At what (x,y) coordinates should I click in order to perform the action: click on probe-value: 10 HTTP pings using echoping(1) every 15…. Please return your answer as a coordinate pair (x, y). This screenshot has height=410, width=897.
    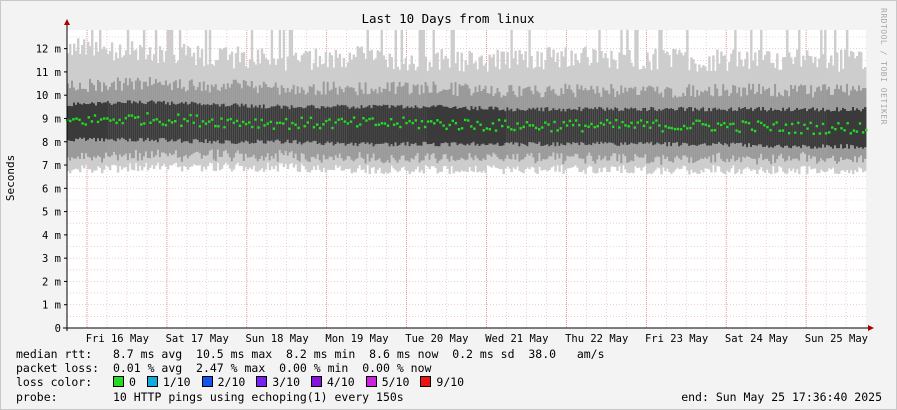
    Looking at the image, I should click on (258, 397).